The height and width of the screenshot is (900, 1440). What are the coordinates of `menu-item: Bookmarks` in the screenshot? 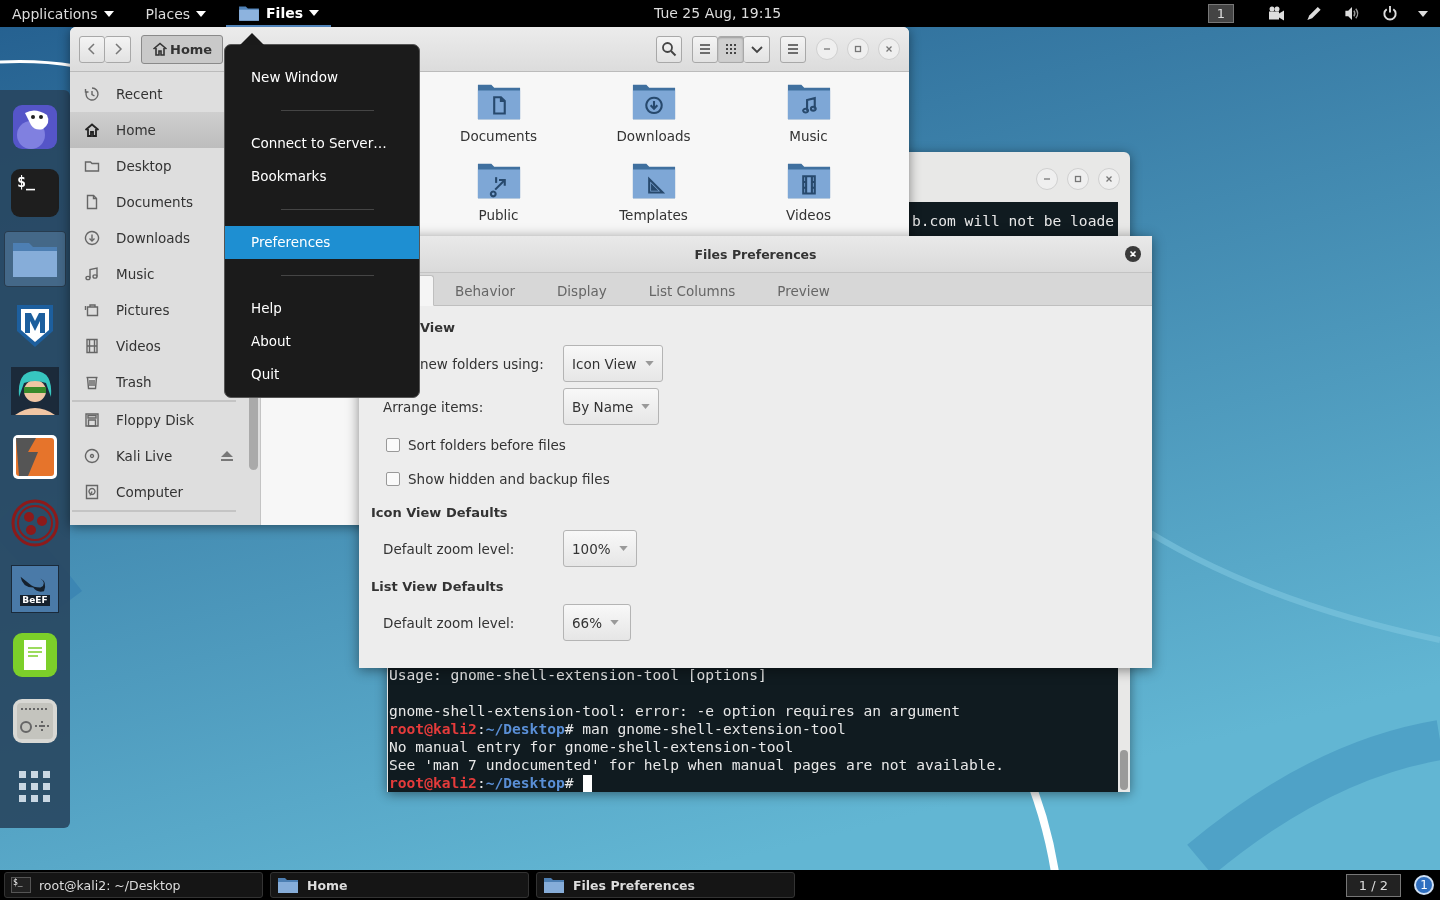 It's located at (322, 176).